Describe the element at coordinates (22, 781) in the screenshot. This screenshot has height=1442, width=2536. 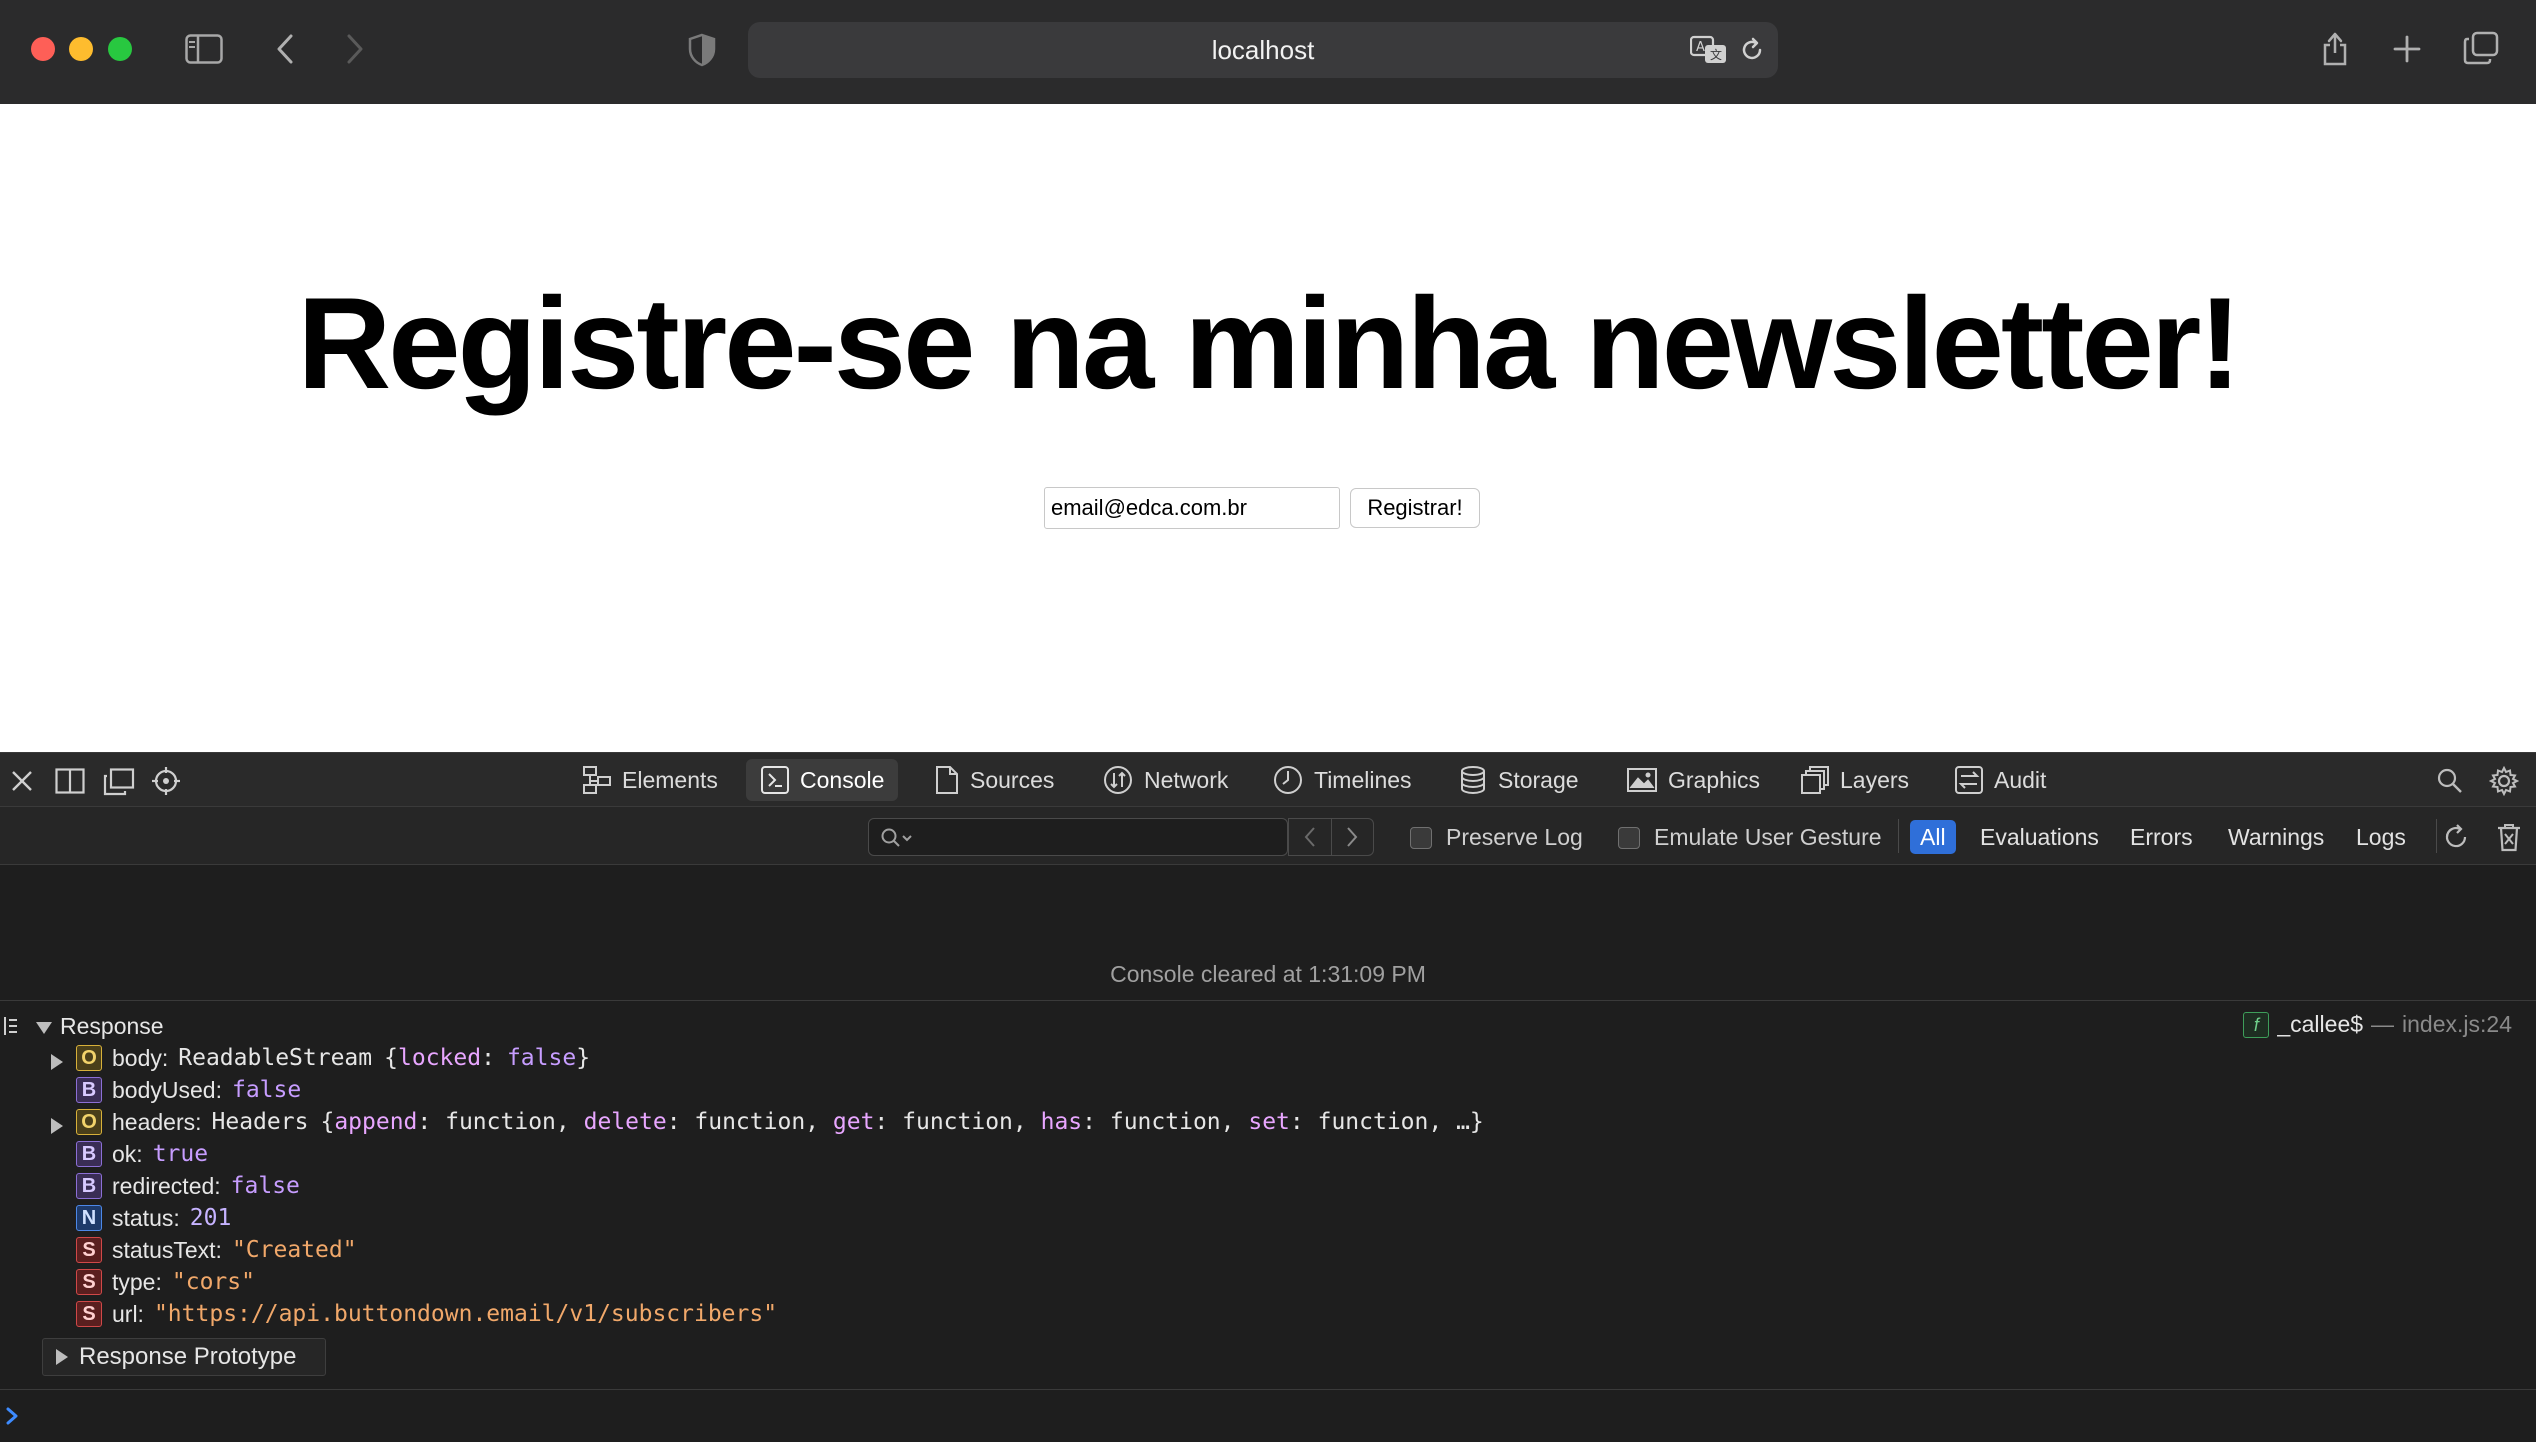
I see `close-inspector-icon` at that location.